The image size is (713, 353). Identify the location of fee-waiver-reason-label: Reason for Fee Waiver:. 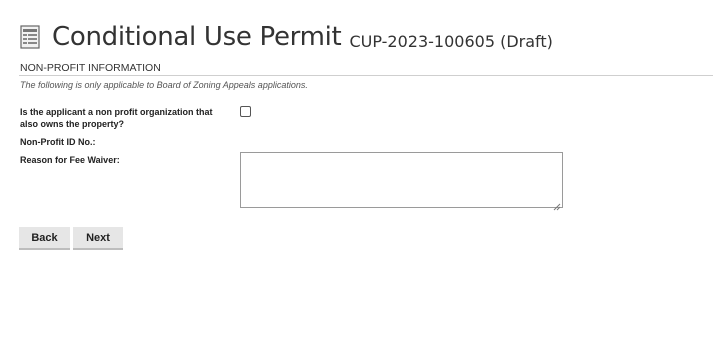
(70, 160).